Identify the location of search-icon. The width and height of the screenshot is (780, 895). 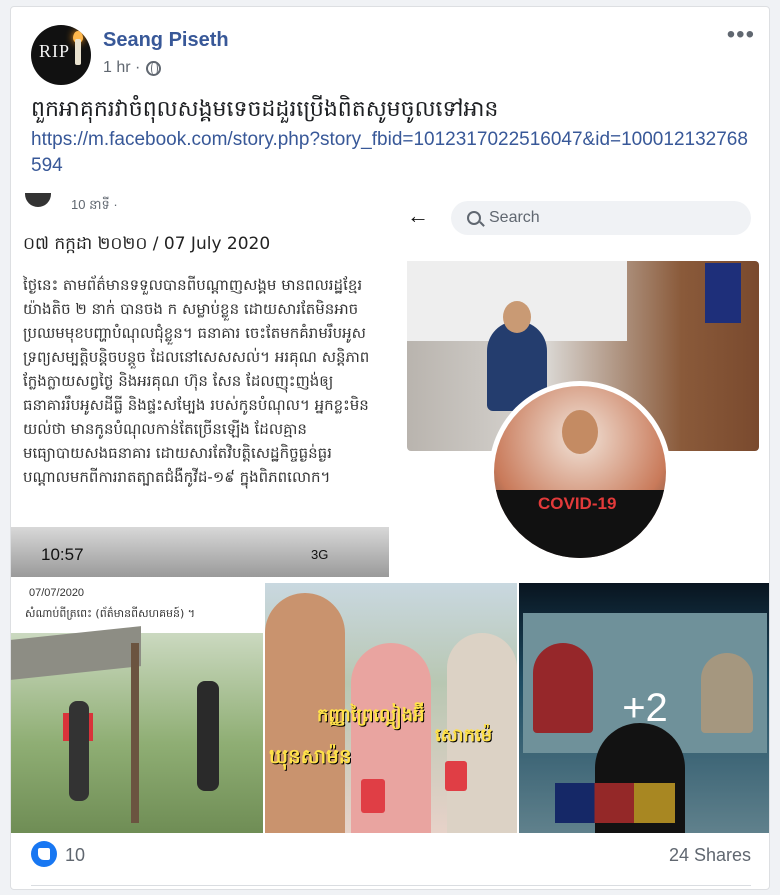
(474, 218).